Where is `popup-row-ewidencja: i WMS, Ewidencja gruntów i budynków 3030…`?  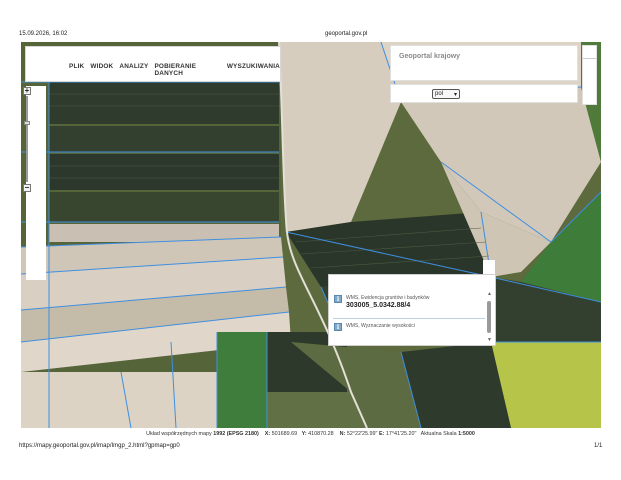 popup-row-ewidencja: i WMS, Ewidencja gruntów i budynków 3030… is located at coordinates (381, 302).